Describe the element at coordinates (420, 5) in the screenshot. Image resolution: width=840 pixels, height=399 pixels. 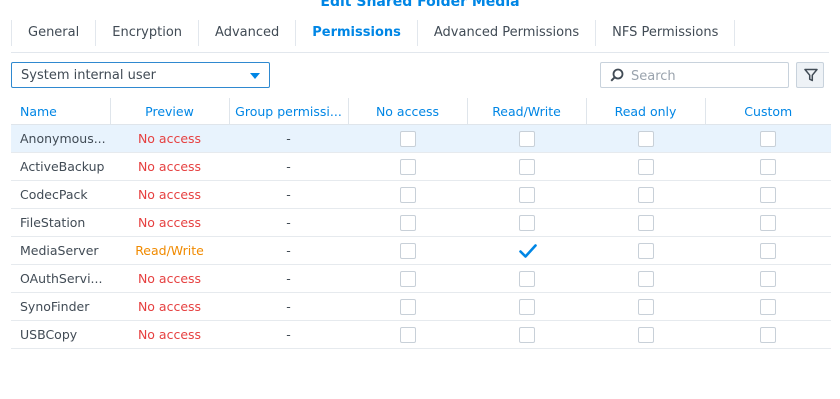
I see `window-title: Edit Shared Folder Media` at that location.